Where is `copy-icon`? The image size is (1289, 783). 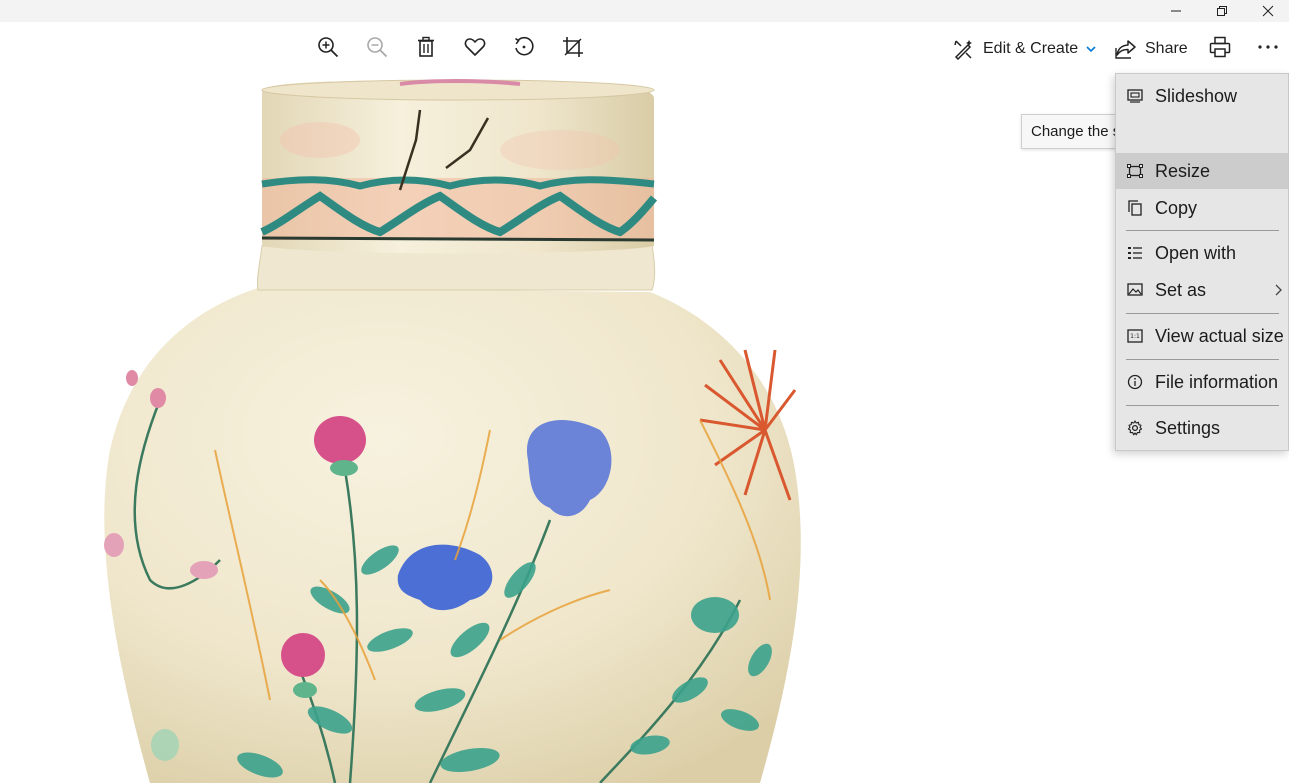 copy-icon is located at coordinates (1135, 208).